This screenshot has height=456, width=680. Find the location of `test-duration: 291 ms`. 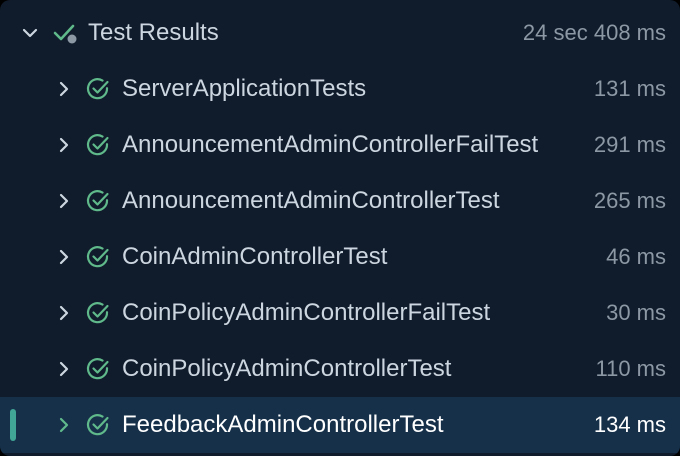

test-duration: 291 ms is located at coordinates (629, 144).